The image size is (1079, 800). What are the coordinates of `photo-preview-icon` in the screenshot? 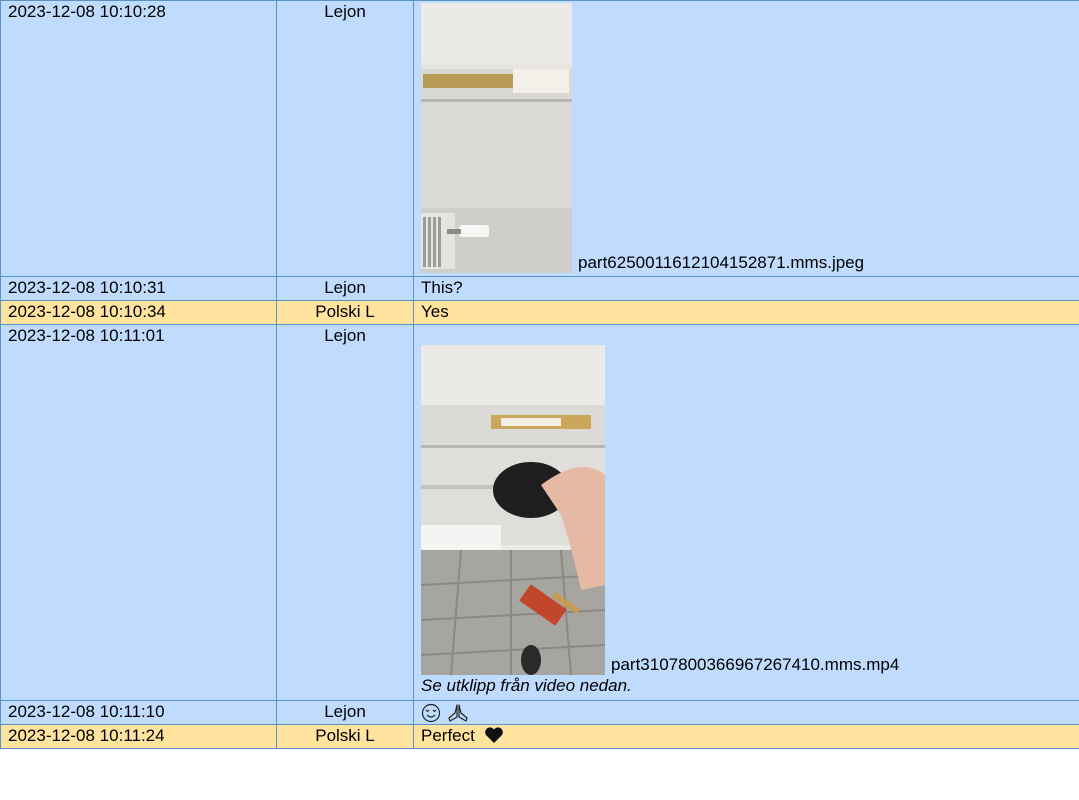 It's located at (496, 138).